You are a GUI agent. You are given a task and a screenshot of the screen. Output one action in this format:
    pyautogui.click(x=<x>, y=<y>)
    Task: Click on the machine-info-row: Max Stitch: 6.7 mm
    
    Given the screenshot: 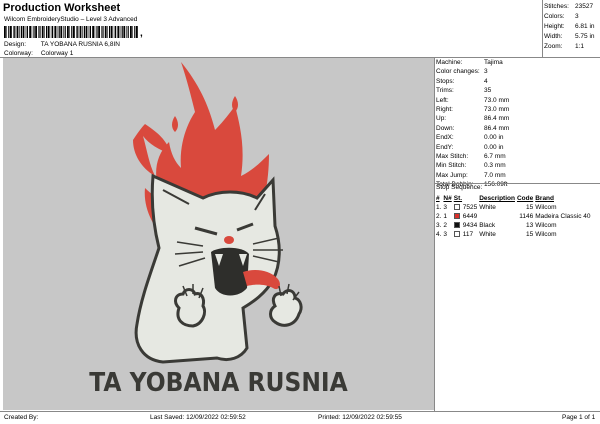 What is the action you would take?
    pyautogui.click(x=518, y=156)
    